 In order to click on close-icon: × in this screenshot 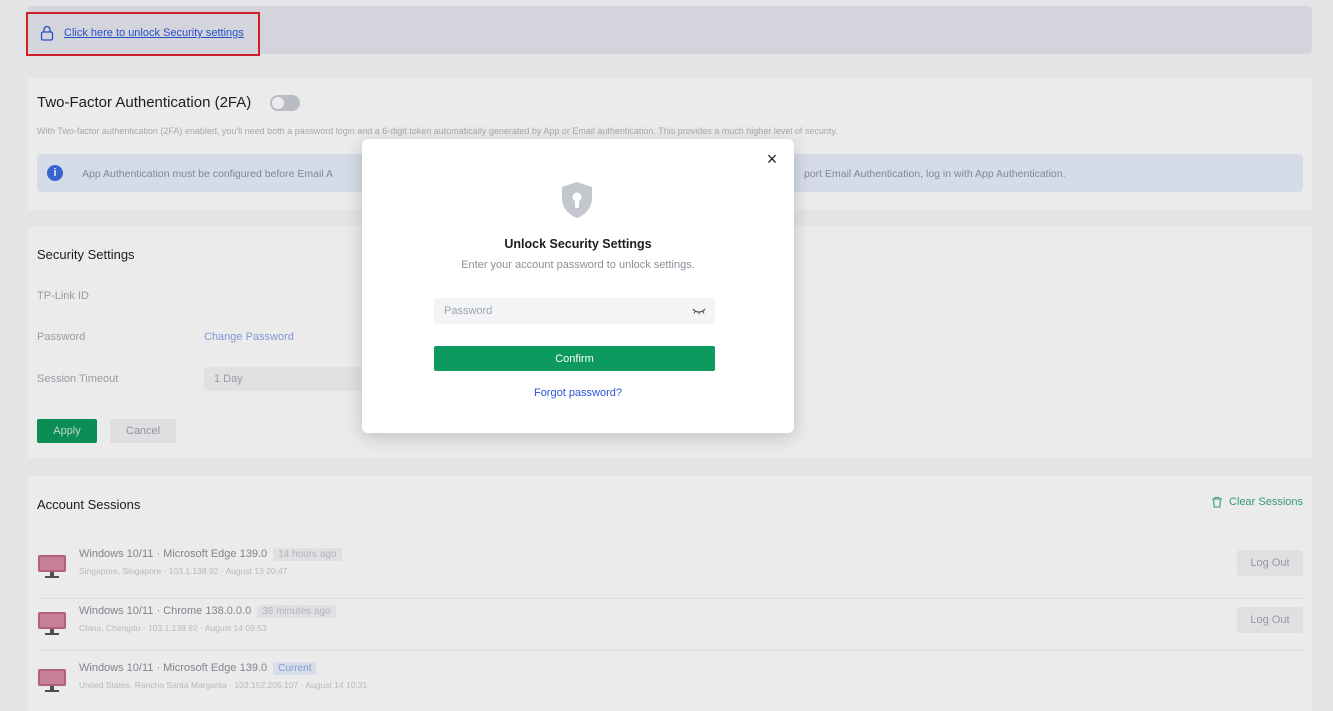, I will do `click(772, 159)`.